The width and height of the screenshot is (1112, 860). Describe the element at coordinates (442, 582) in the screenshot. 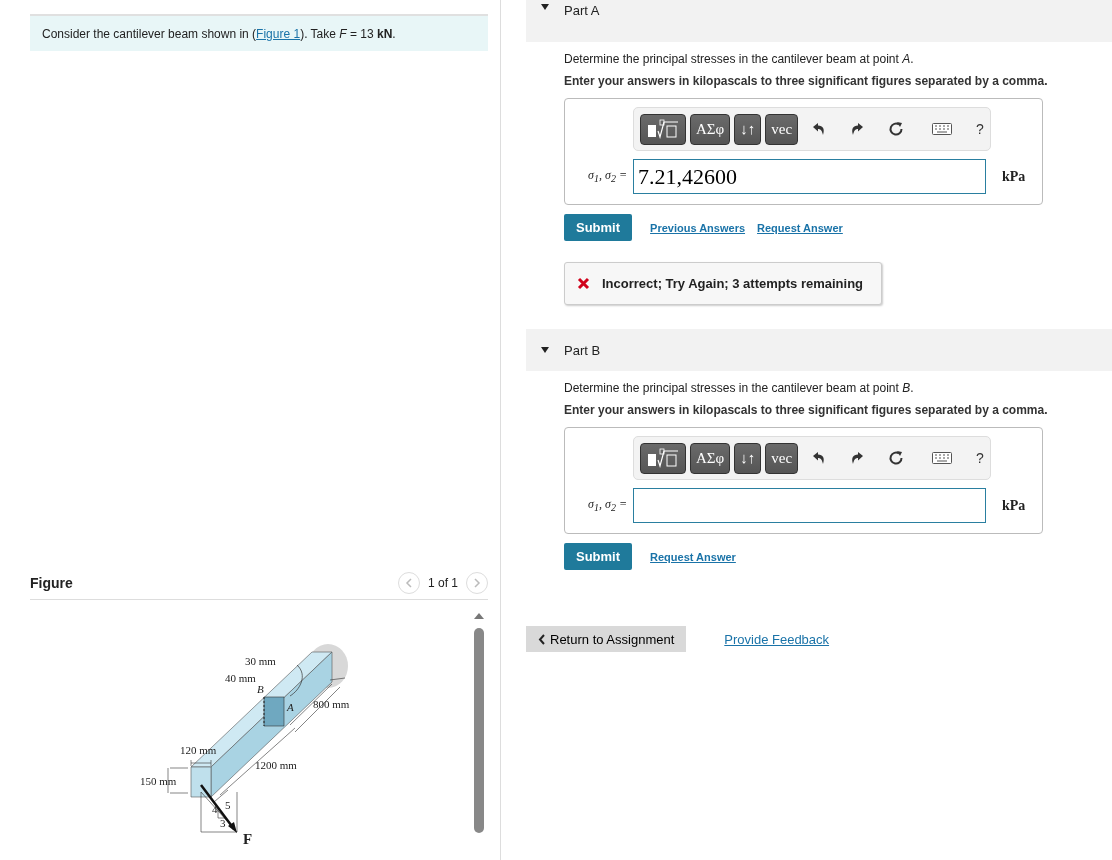

I see `page-indicator: 1 of 1` at that location.